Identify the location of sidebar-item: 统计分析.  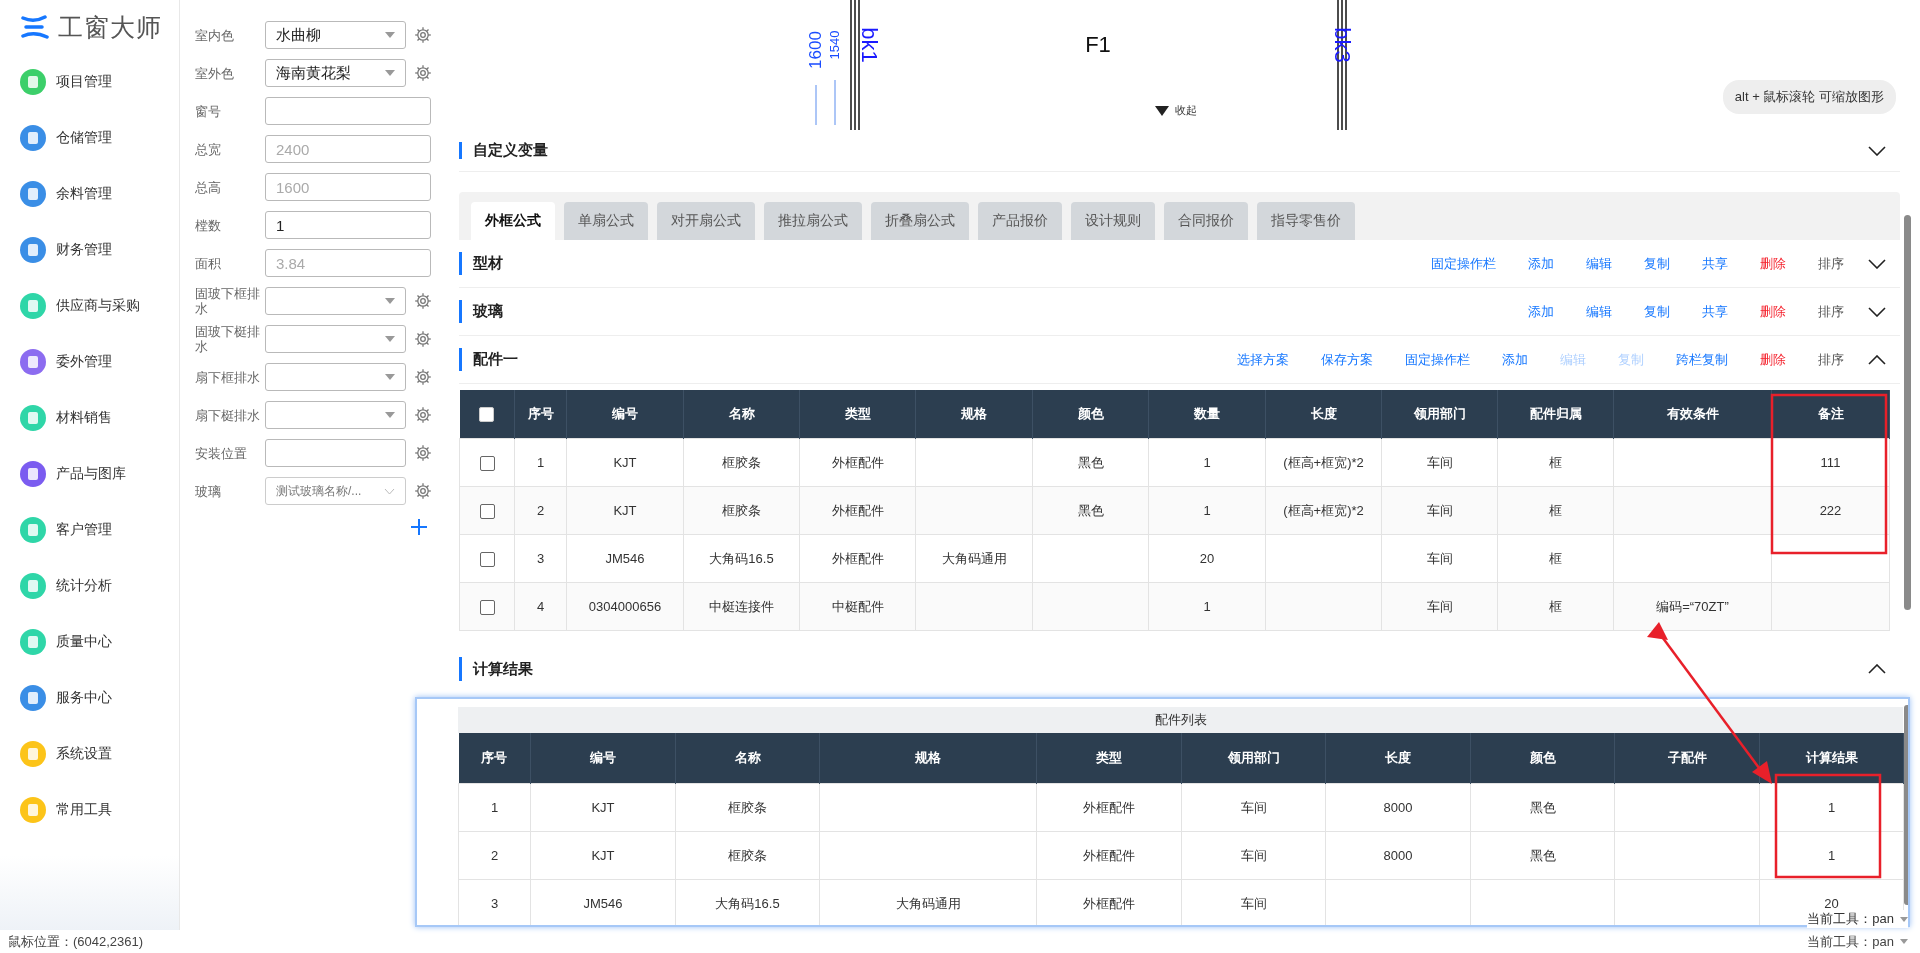
(89, 586).